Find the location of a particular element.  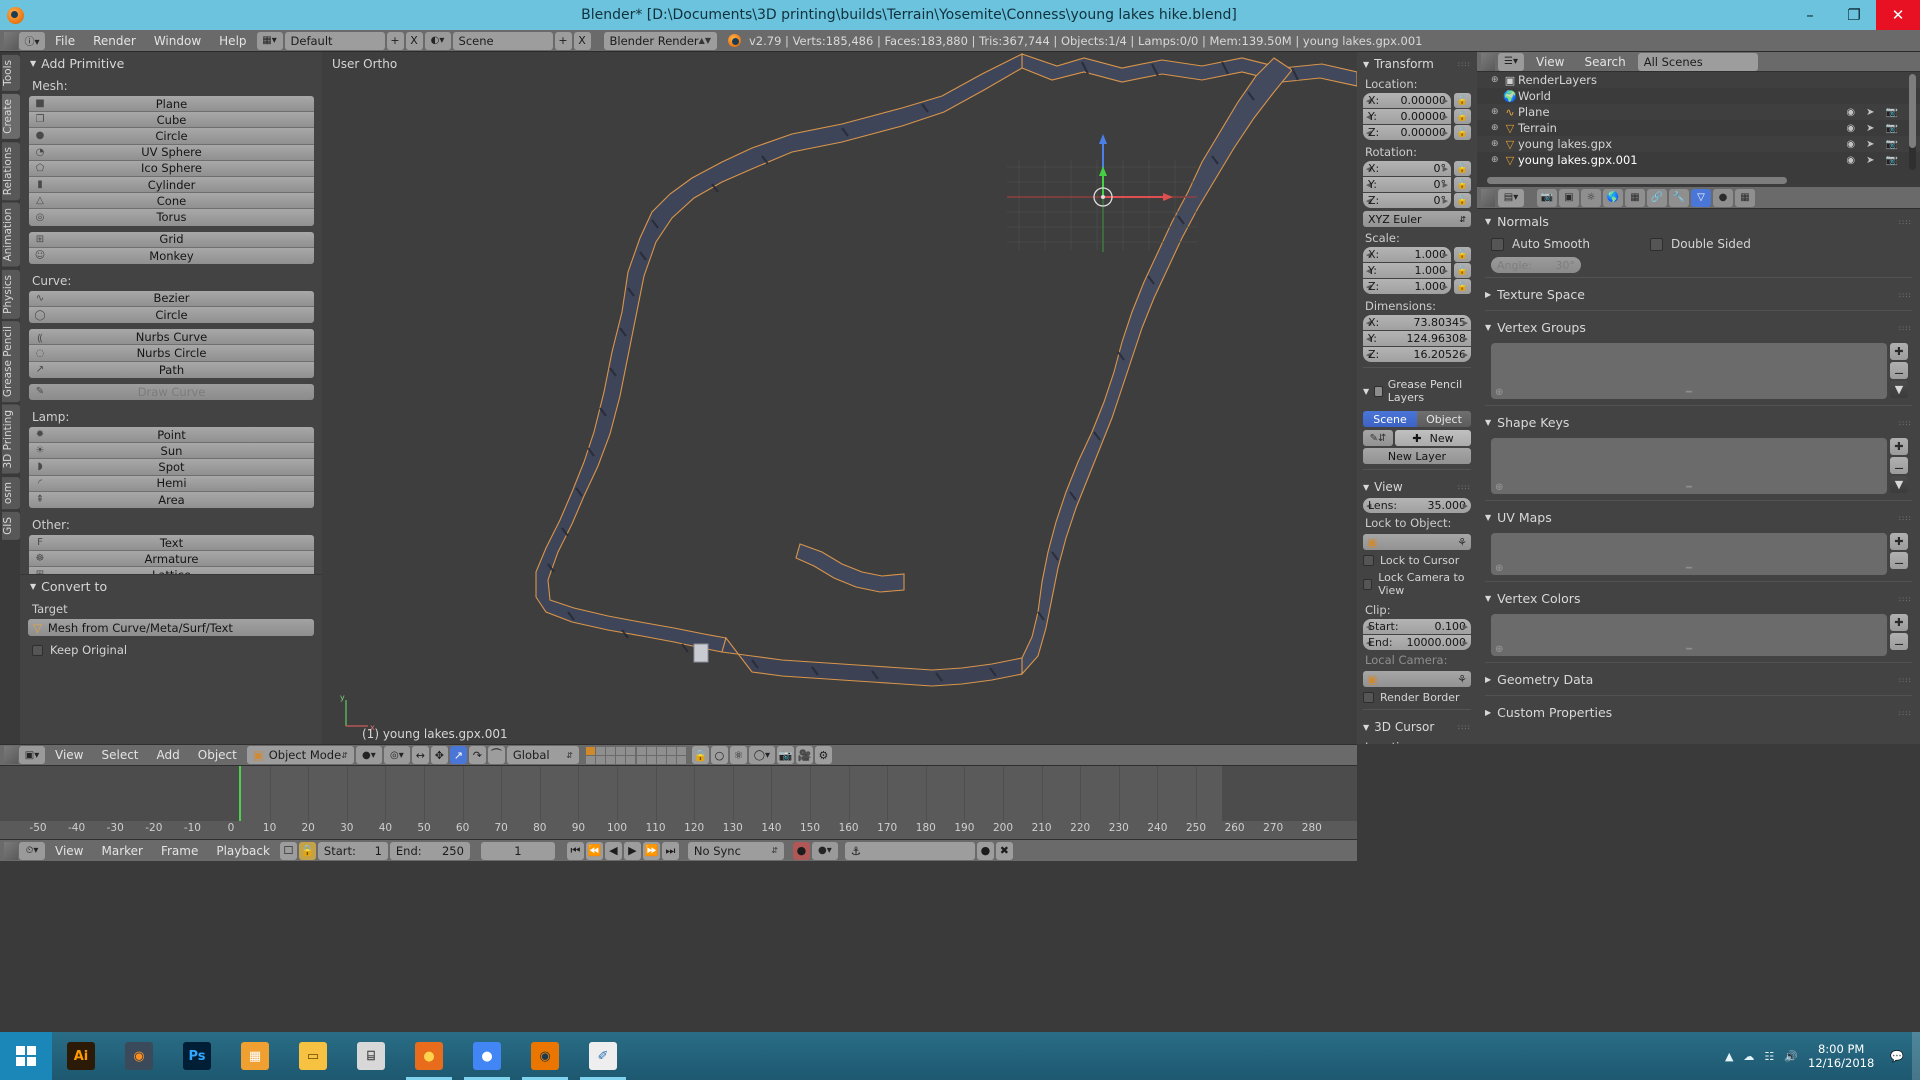

double-sided-checkbox is located at coordinates (1656, 244).